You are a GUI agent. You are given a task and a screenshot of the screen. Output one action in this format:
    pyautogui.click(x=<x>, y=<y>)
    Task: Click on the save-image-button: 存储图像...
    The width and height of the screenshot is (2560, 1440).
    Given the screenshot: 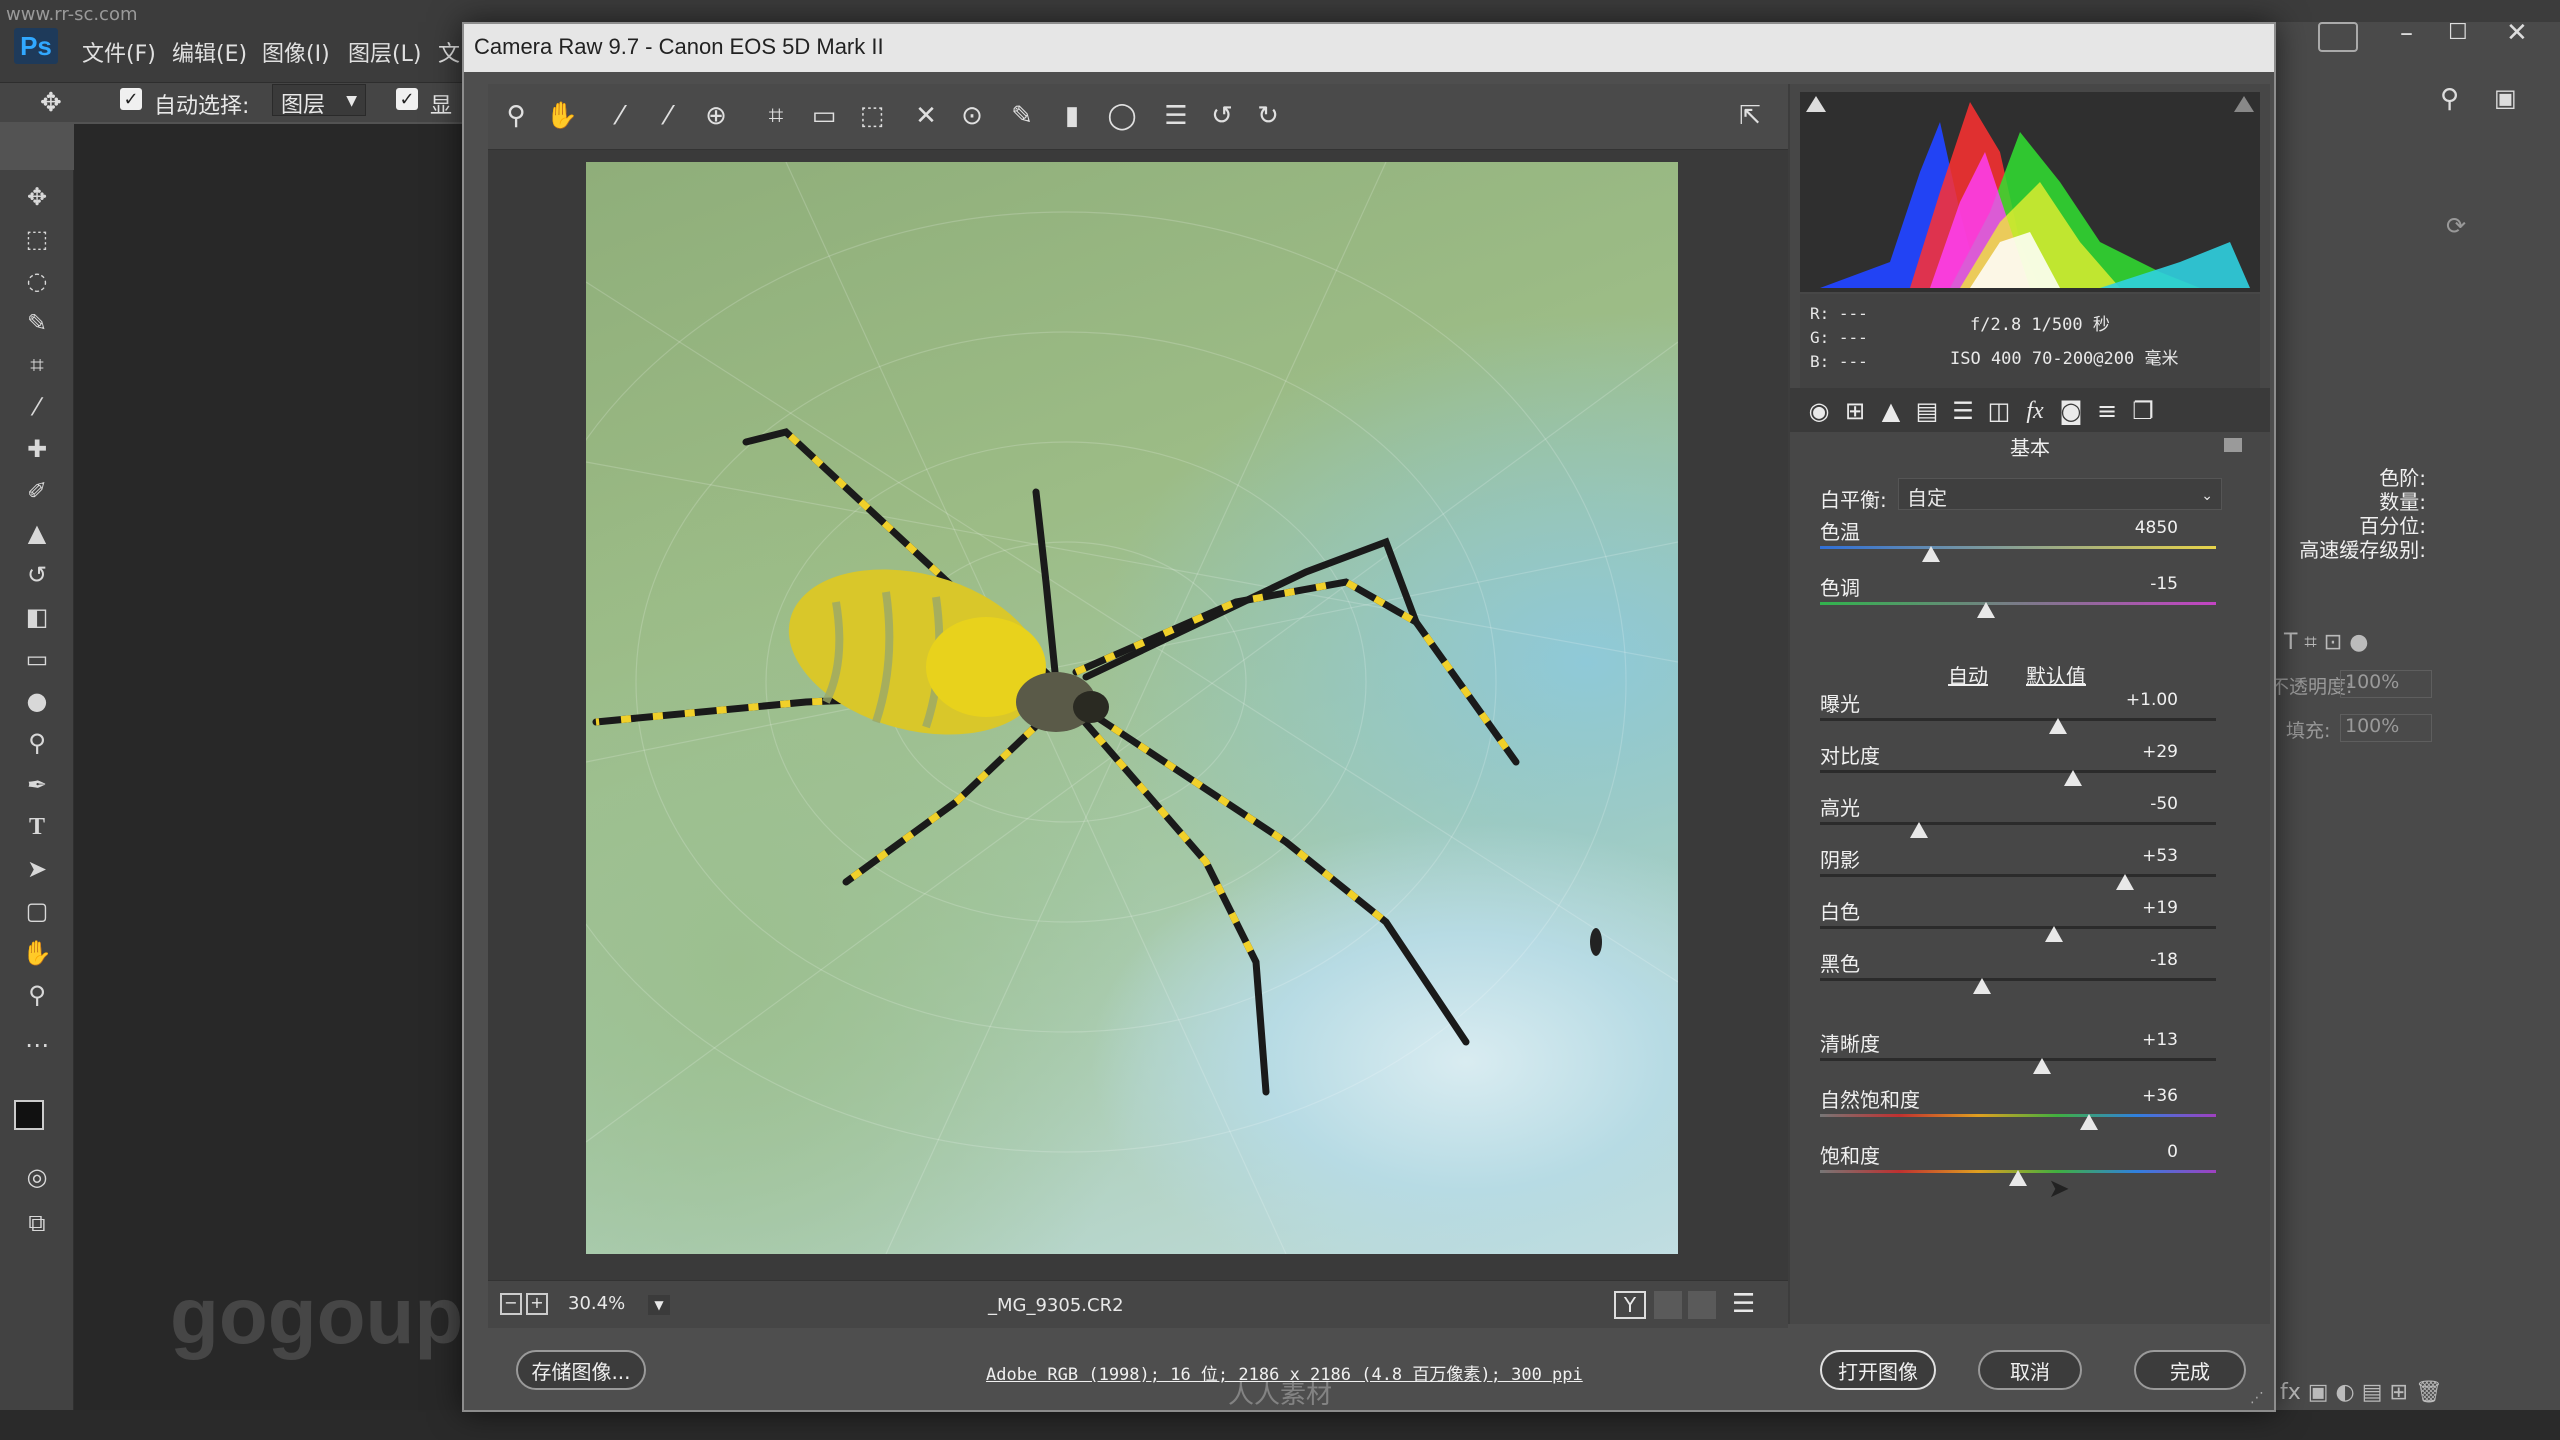 What is the action you would take?
    pyautogui.click(x=581, y=1370)
    